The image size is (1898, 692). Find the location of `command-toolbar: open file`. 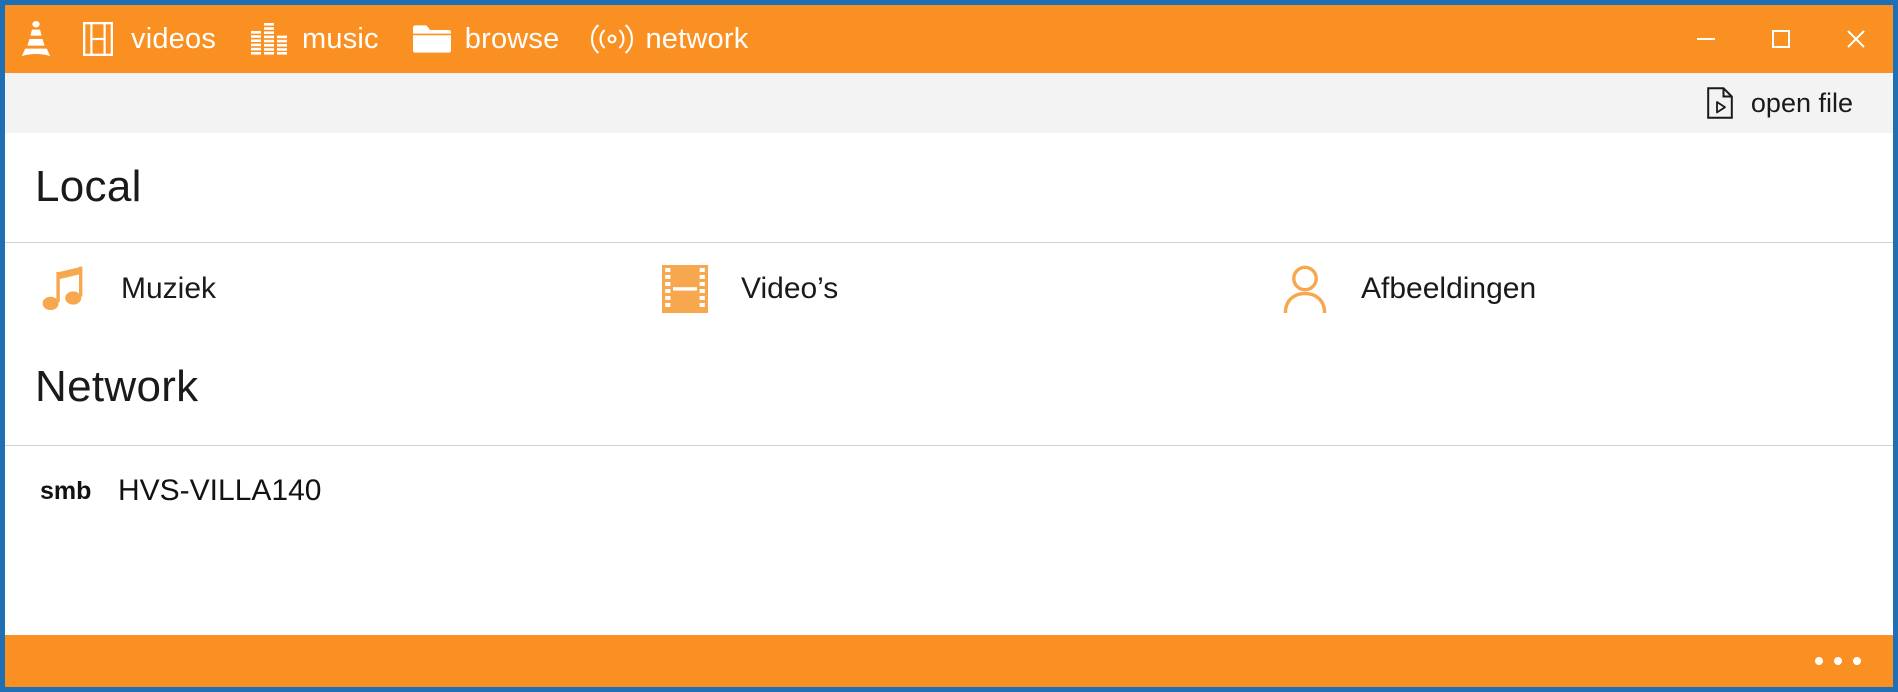

command-toolbar: open file is located at coordinates (949, 103).